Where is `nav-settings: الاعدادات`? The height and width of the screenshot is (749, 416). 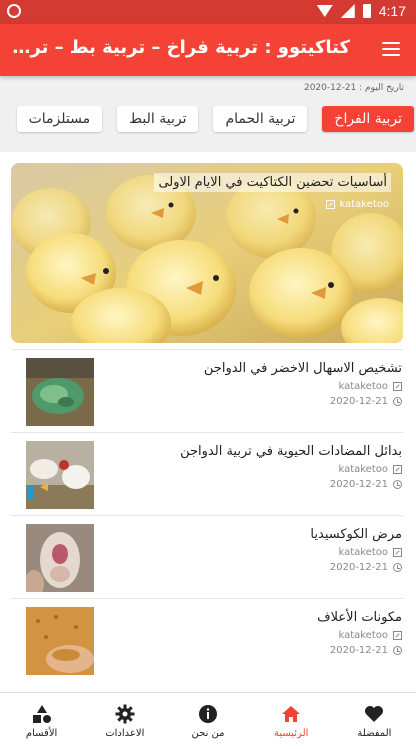 nav-settings: الاعدادات is located at coordinates (124, 721).